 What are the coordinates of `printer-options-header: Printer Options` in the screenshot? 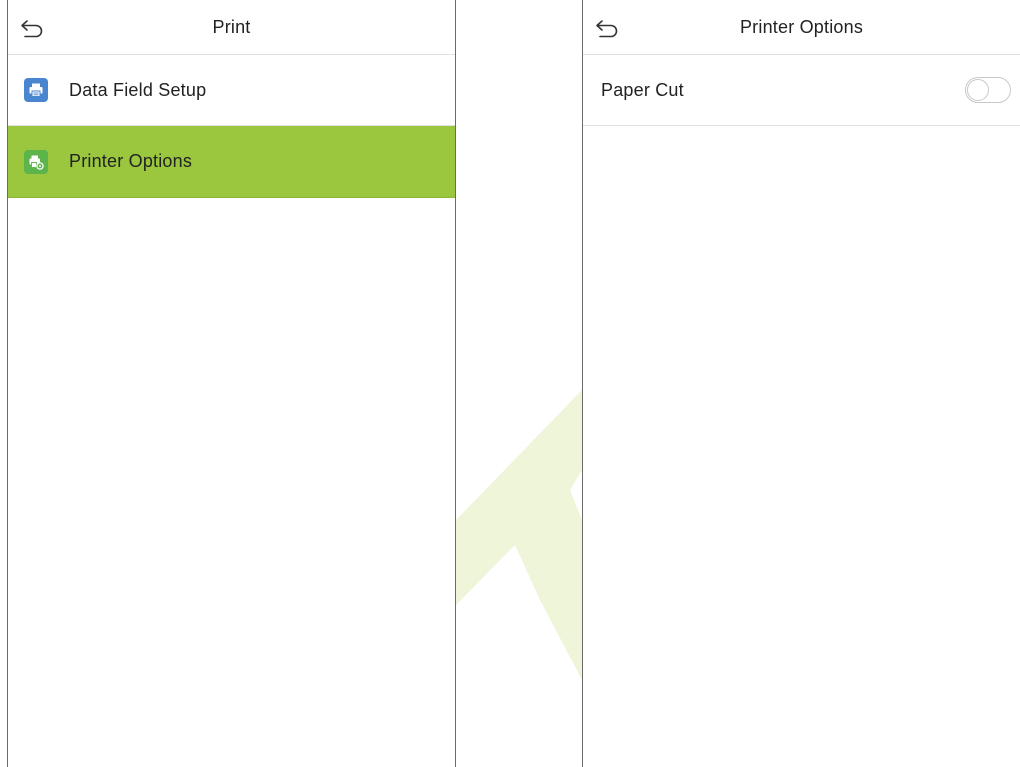 It's located at (801, 27).